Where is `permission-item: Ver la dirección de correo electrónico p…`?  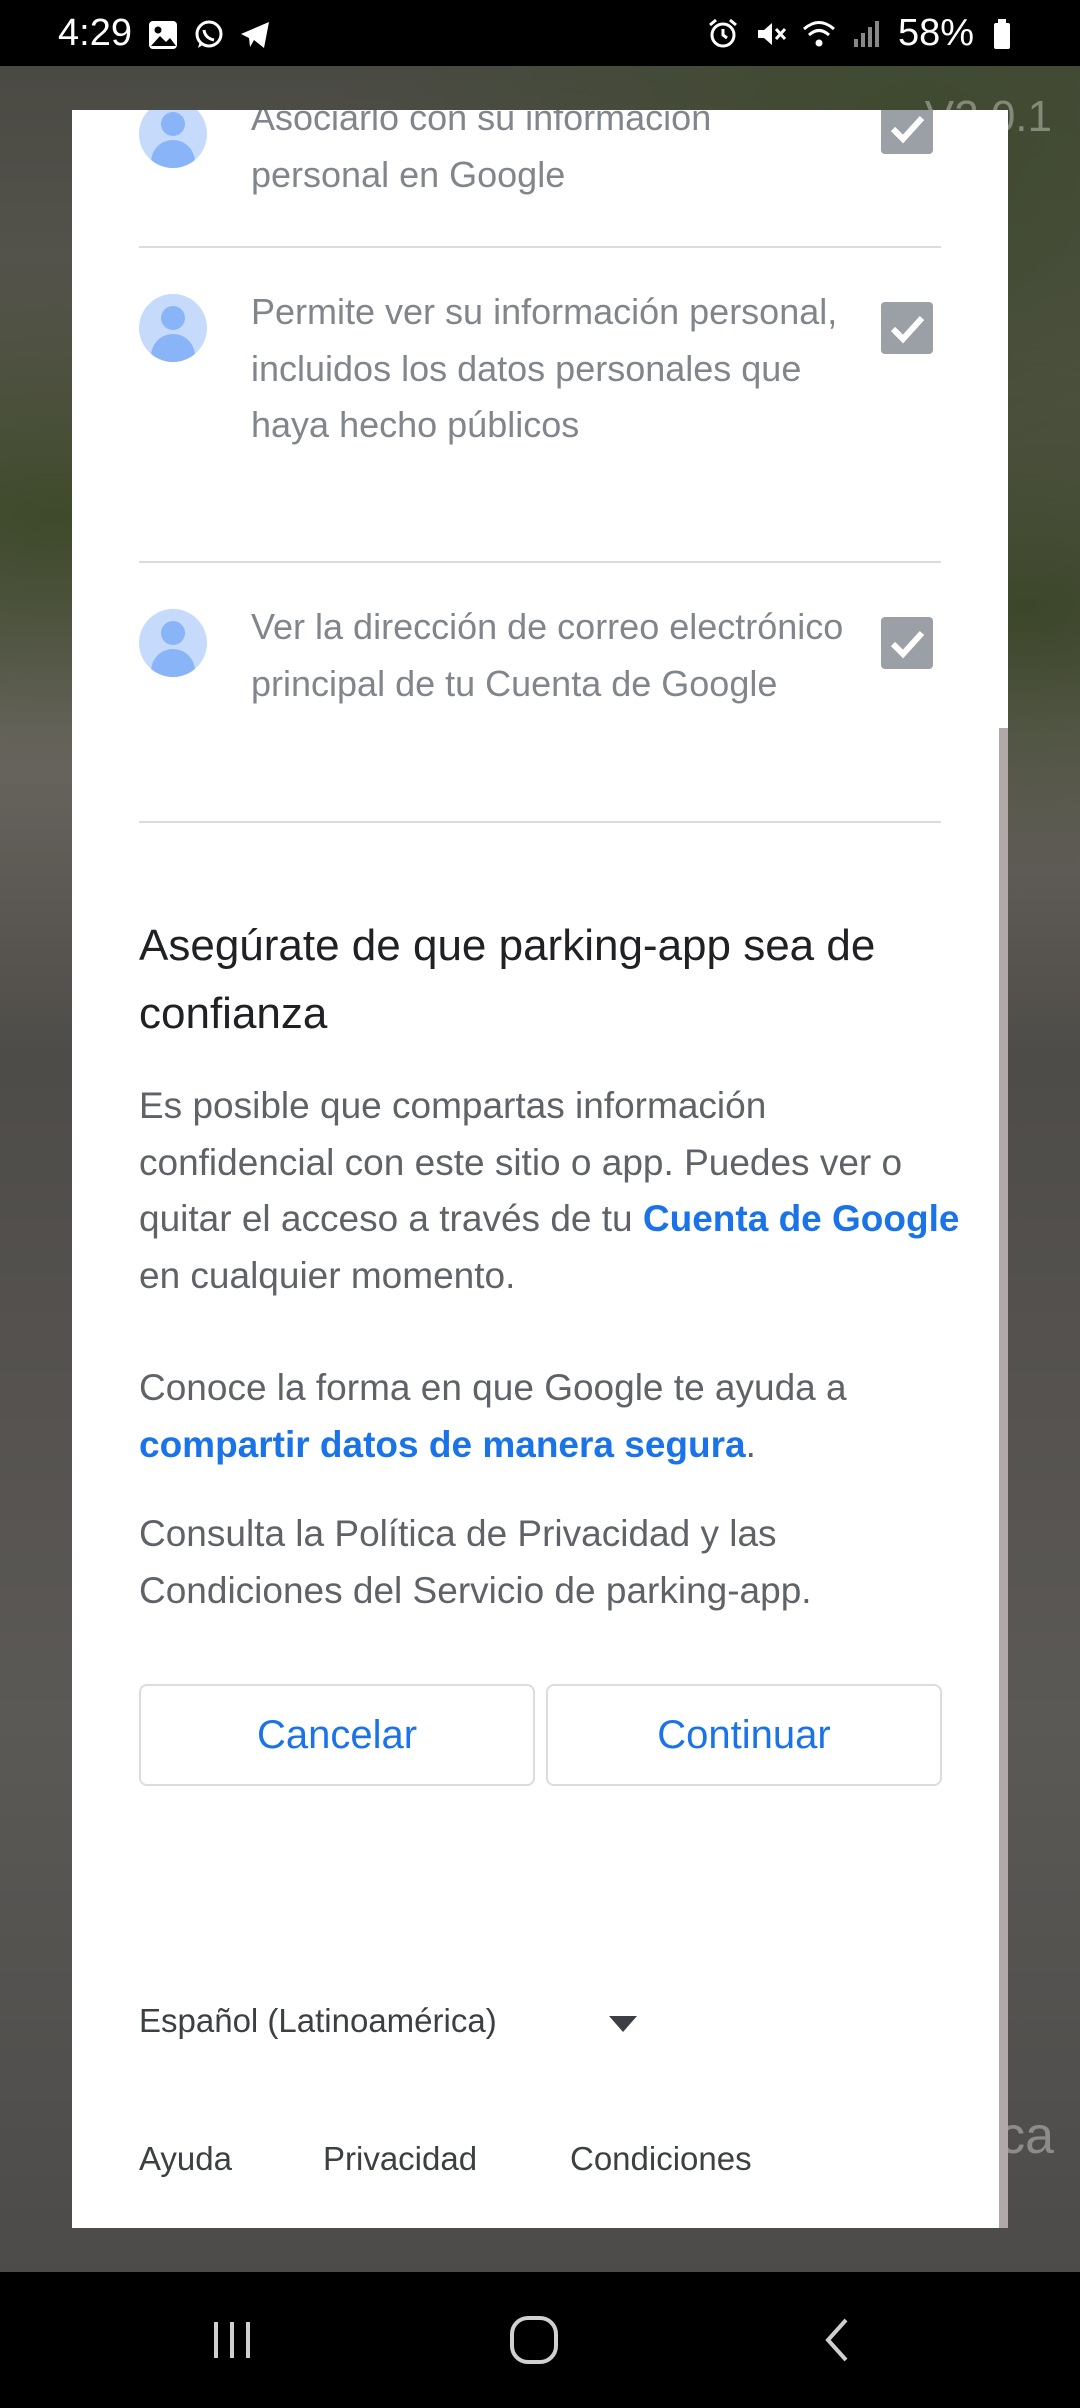
permission-item: Ver la dirección de correo electrónico p… is located at coordinates (540, 693).